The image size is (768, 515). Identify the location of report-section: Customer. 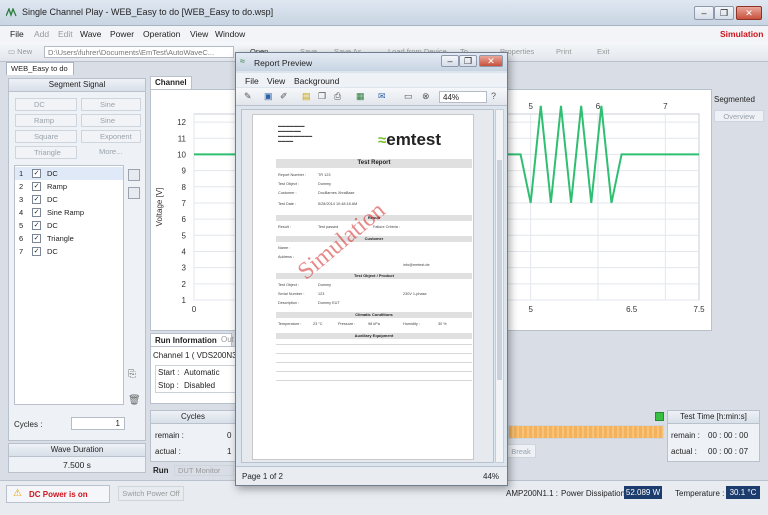
(374, 239).